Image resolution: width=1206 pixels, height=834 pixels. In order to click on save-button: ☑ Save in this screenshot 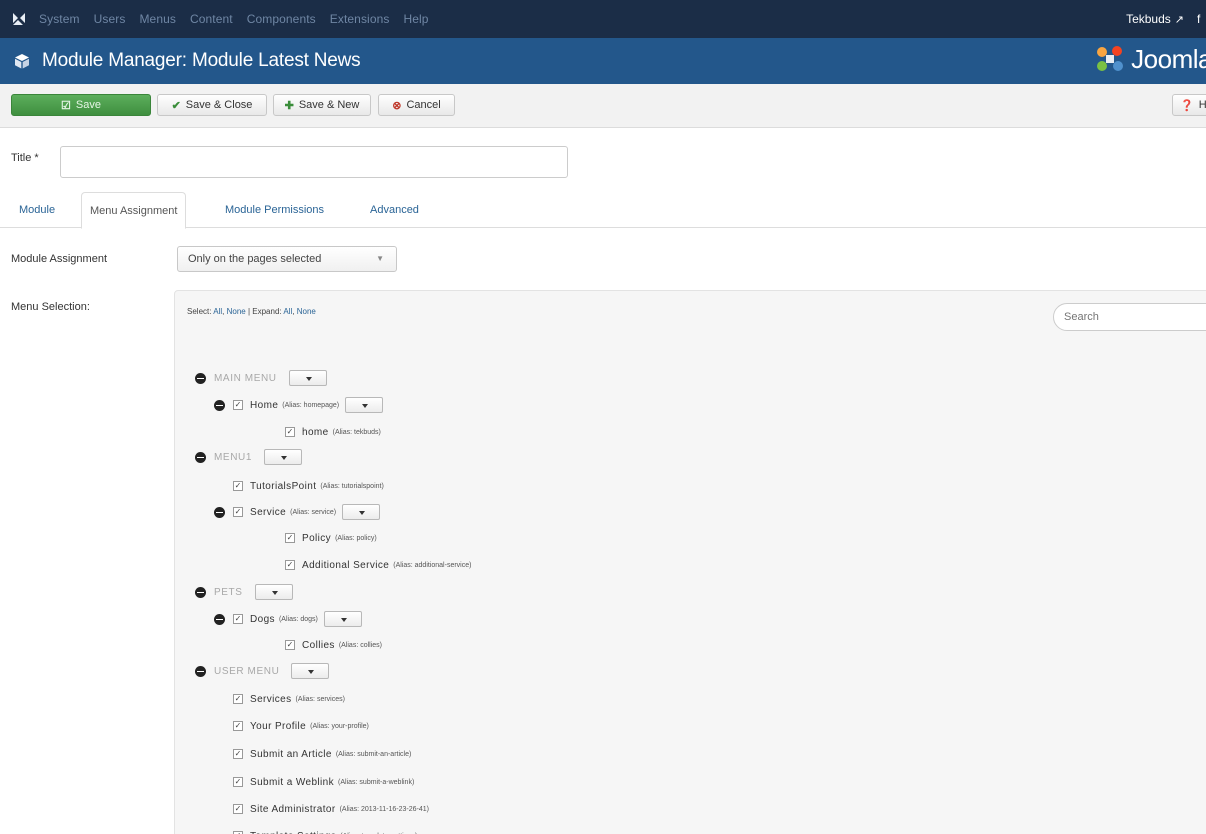, I will do `click(81, 105)`.